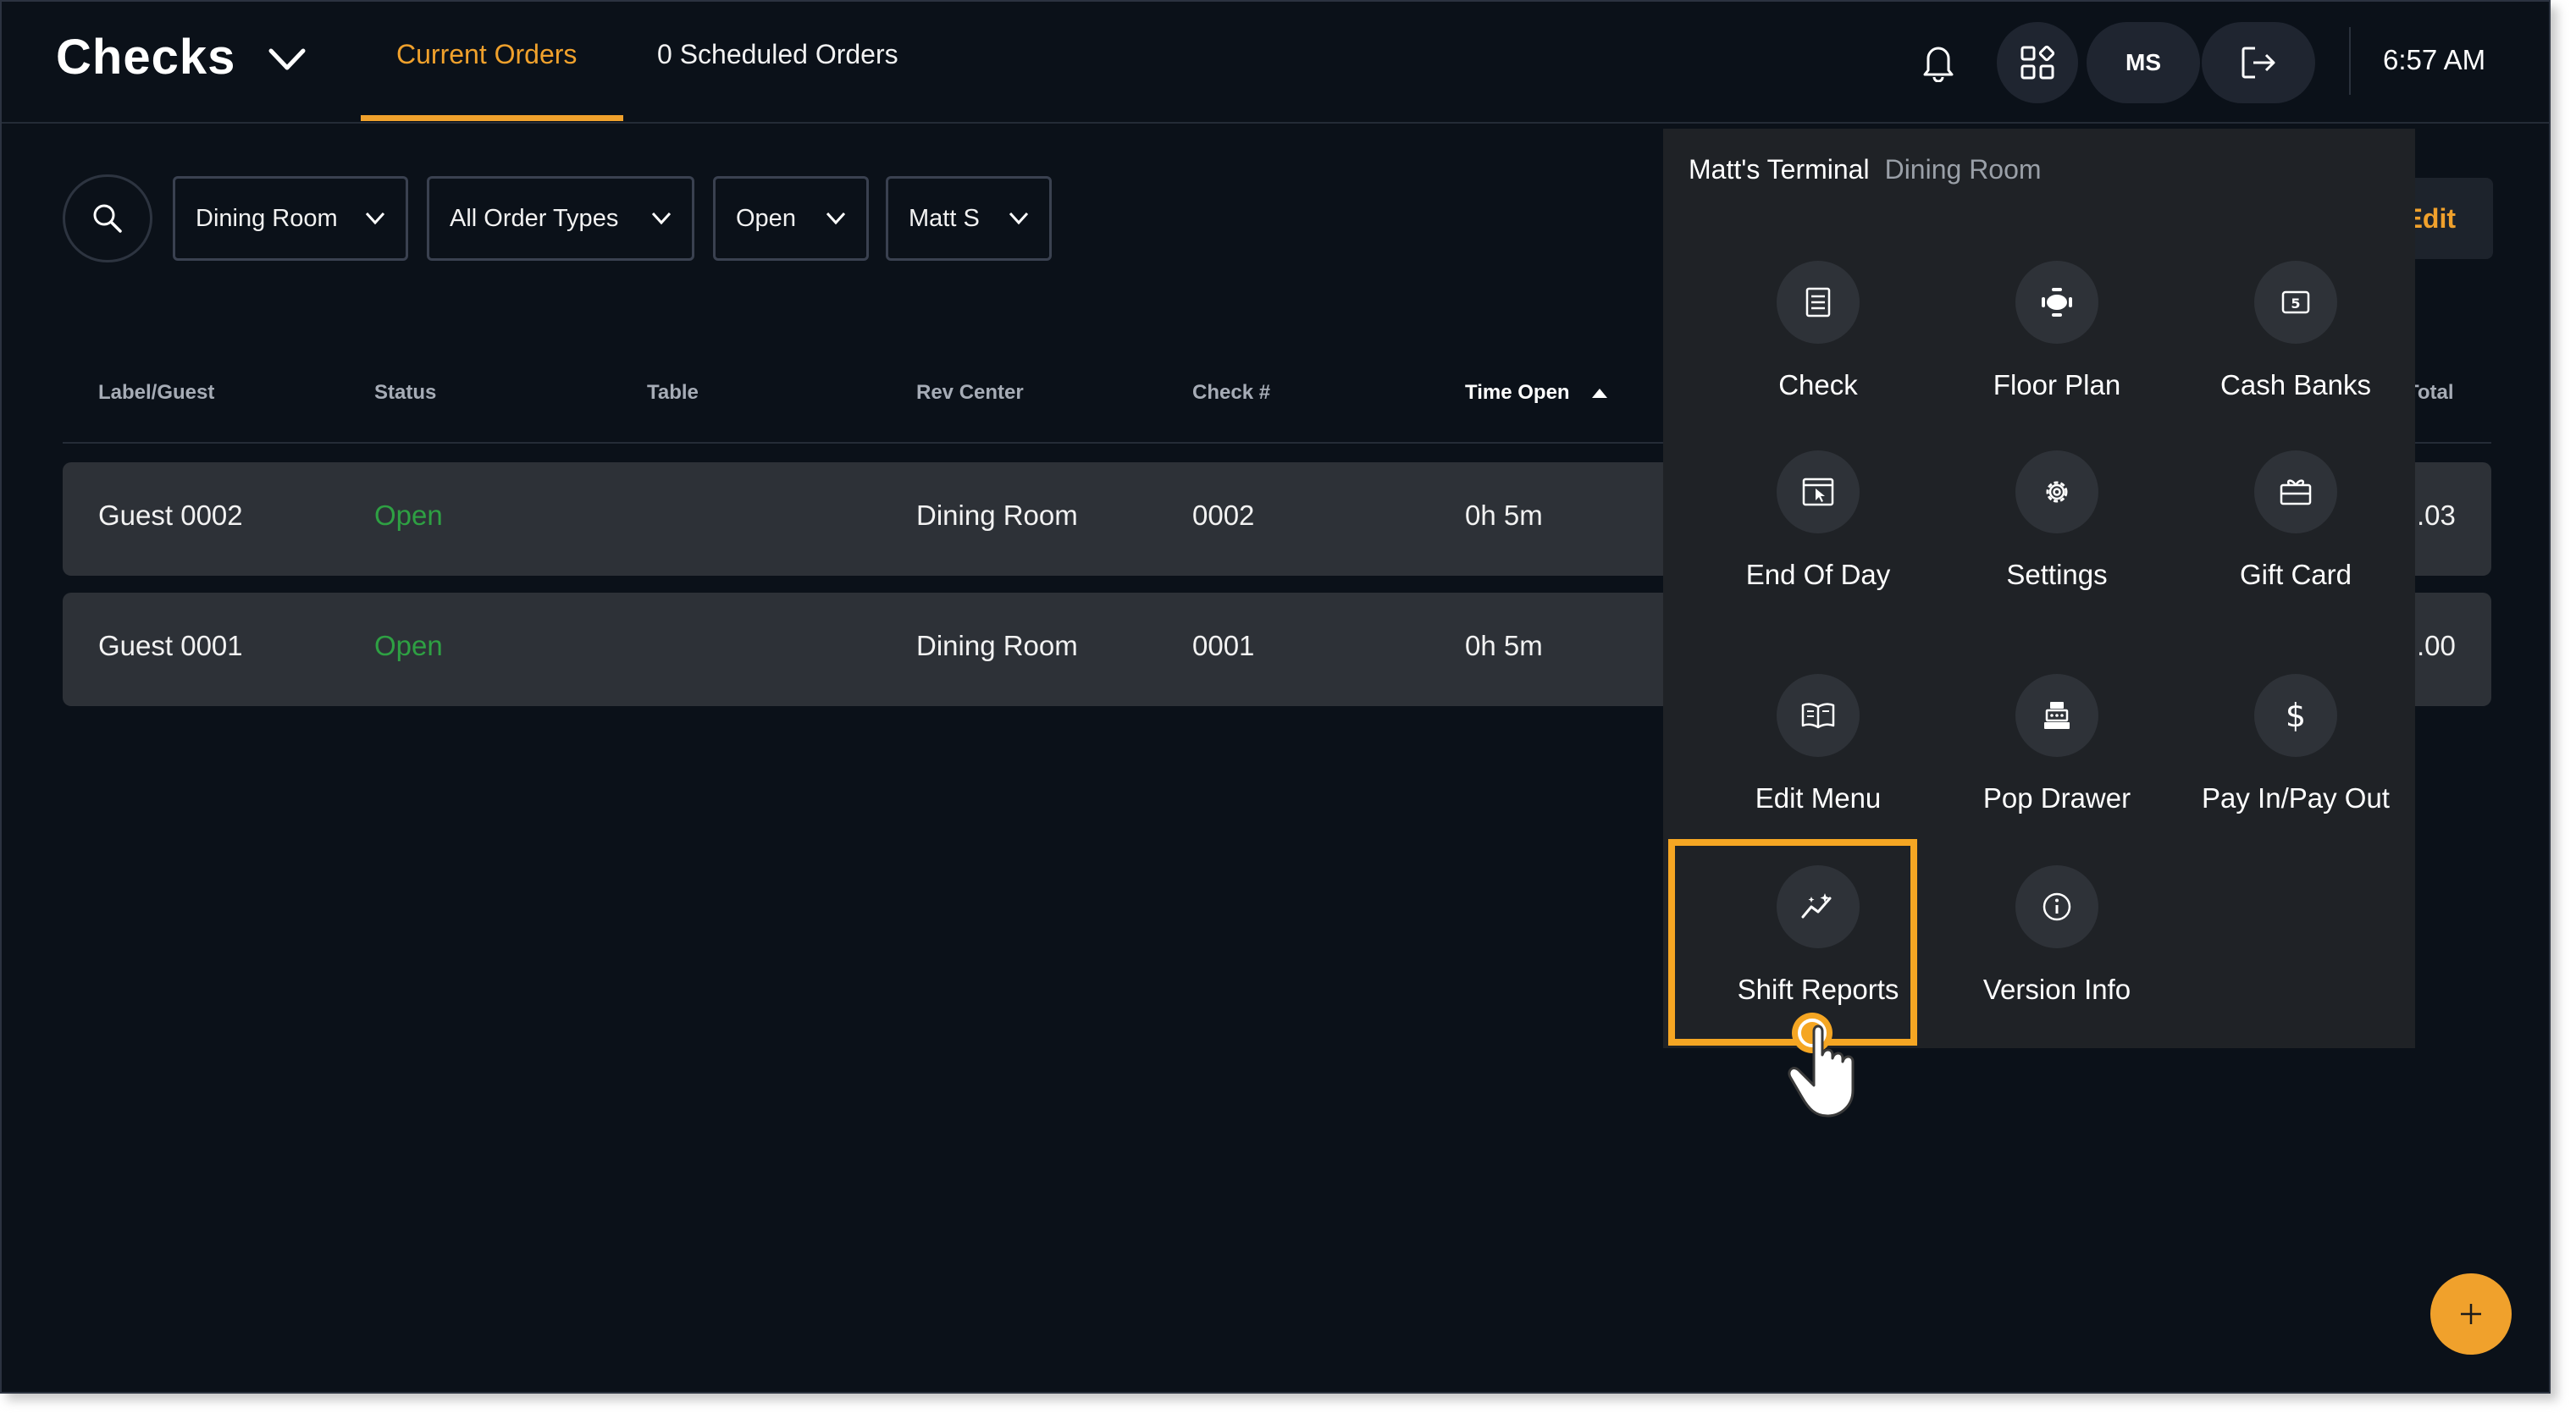 The height and width of the screenshot is (1419, 2576). I want to click on filter-status: Open, so click(791, 218).